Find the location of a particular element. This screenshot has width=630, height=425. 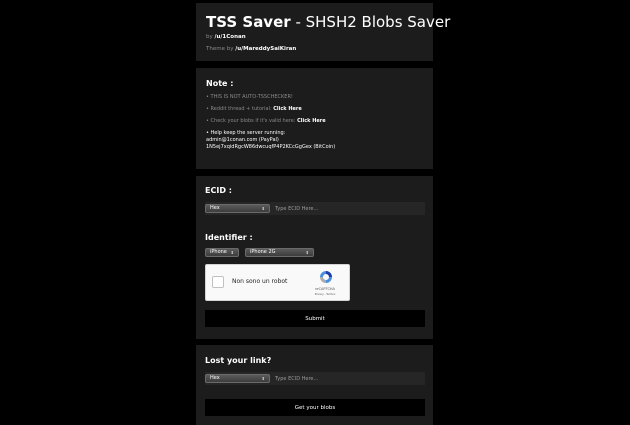

identifier-row: iPhone ⬍ iPhone 2G ⬍ is located at coordinates (314, 252).